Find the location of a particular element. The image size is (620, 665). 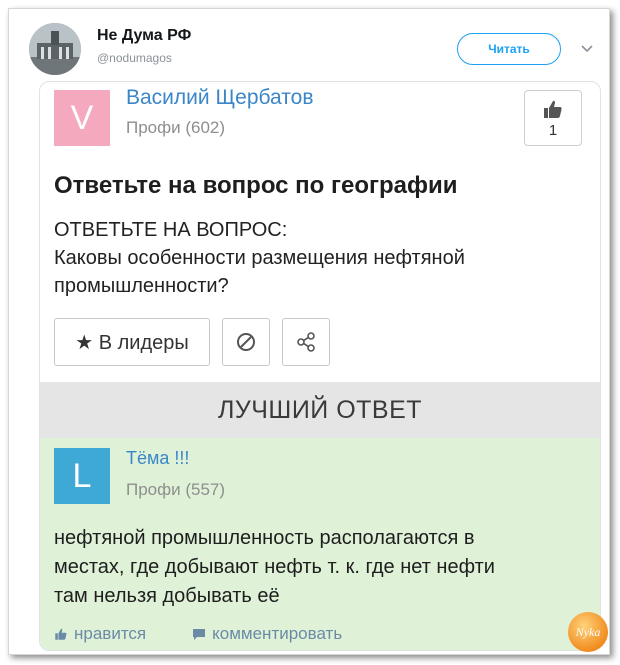

asker-avatar: V is located at coordinates (82, 118).